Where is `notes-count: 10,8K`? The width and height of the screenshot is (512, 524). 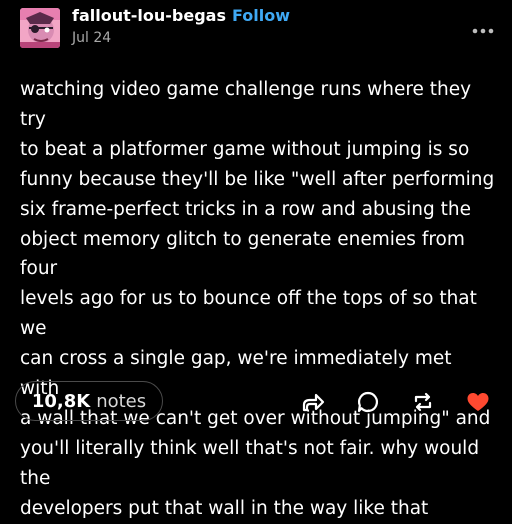
notes-count: 10,8K is located at coordinates (61, 401).